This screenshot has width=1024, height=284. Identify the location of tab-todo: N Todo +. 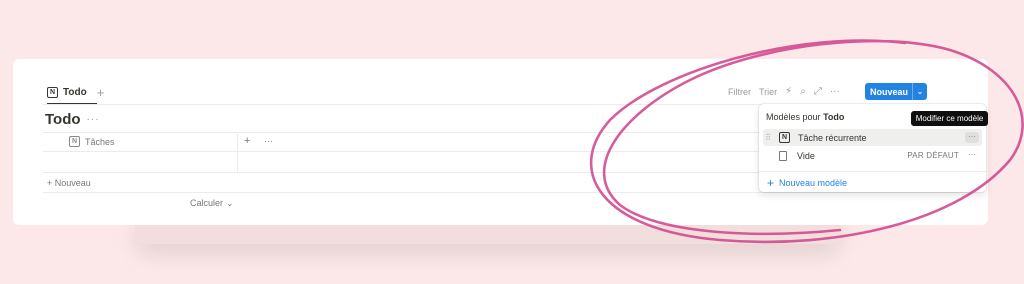
(75, 92).